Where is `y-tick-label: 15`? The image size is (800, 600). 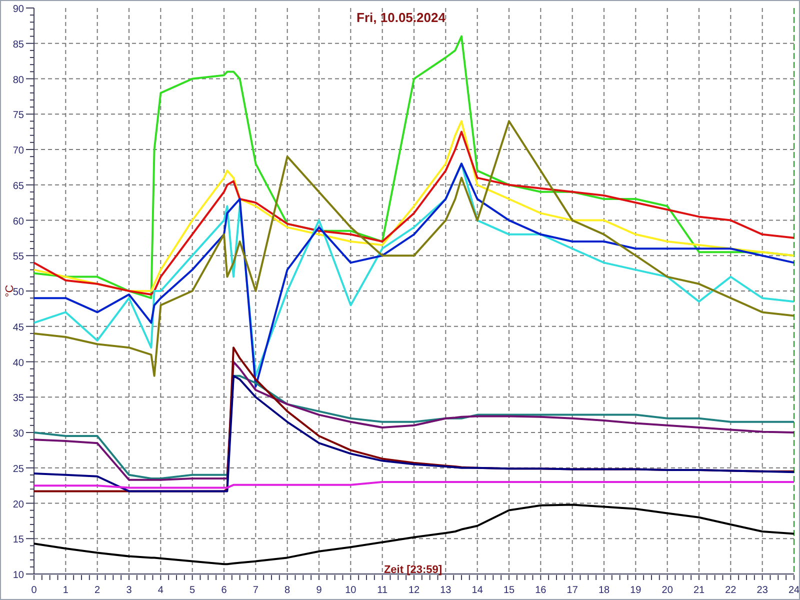
y-tick-label: 15 is located at coordinates (18, 540).